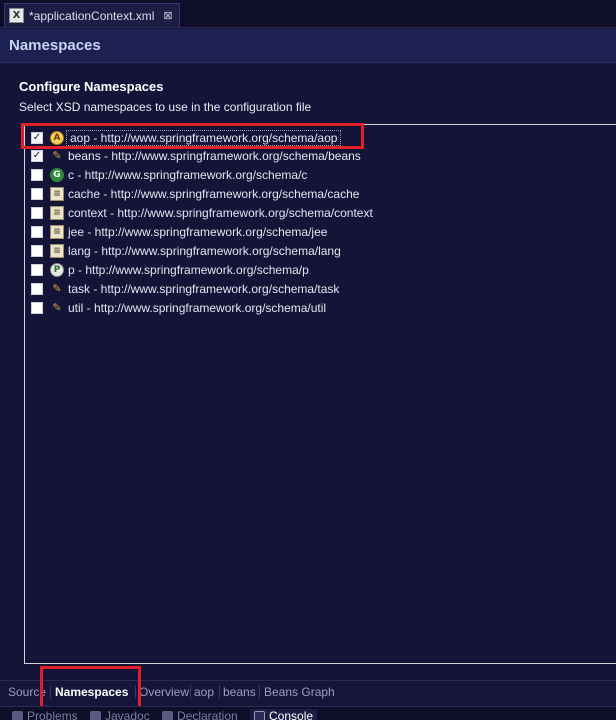  Describe the element at coordinates (57, 288) in the screenshot. I see `task-icon: ✎` at that location.